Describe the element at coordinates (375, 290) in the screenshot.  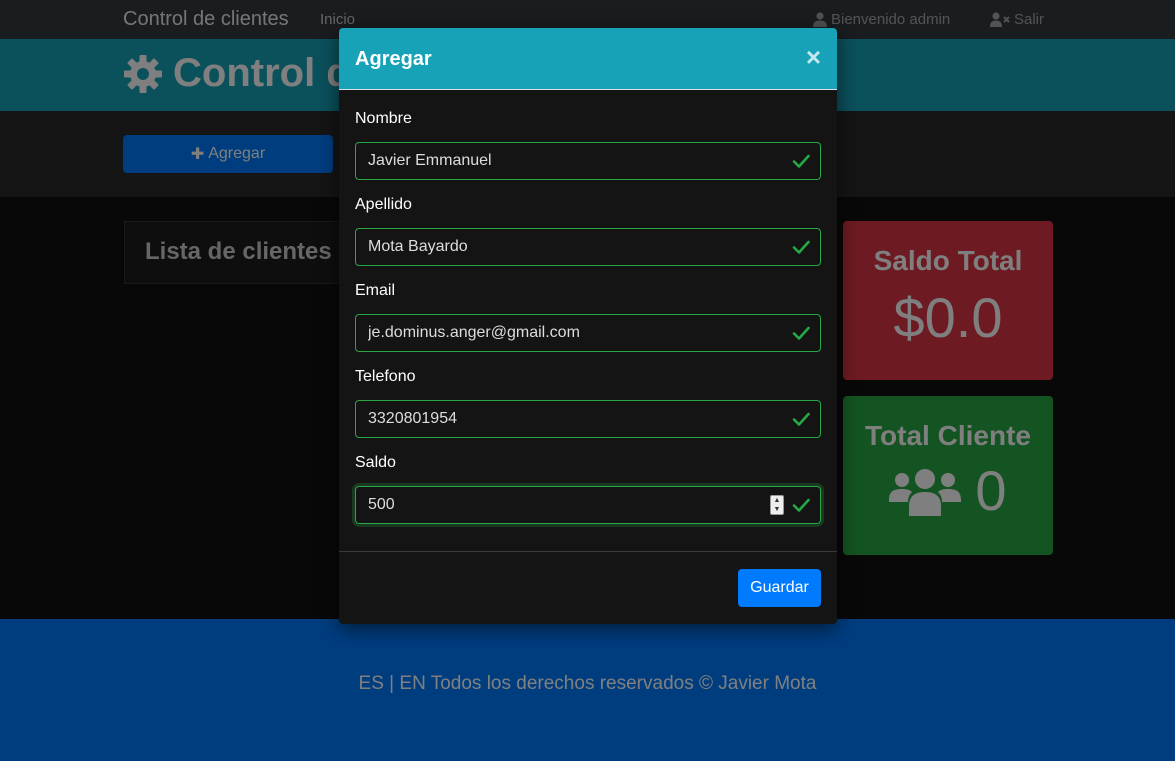
I see `email-label: Email` at that location.